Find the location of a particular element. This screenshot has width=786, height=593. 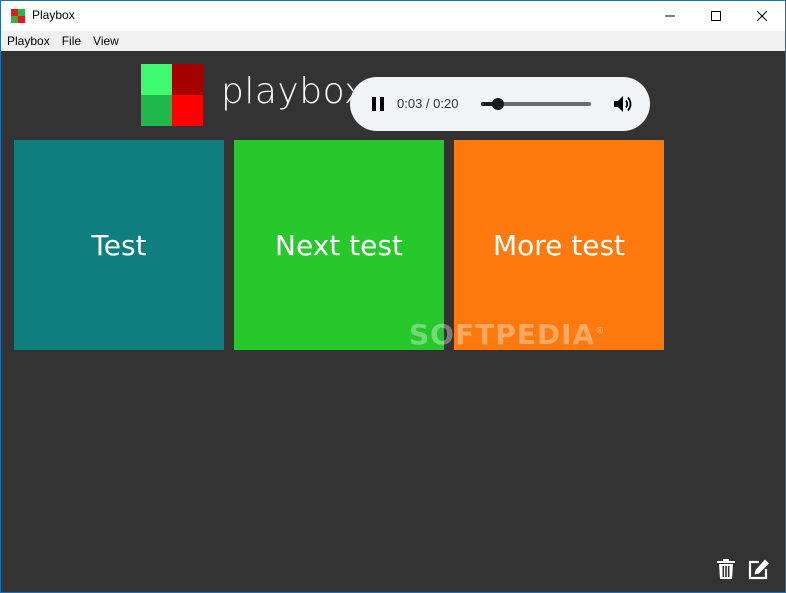

logo-square-bottom-left is located at coordinates (156, 110).